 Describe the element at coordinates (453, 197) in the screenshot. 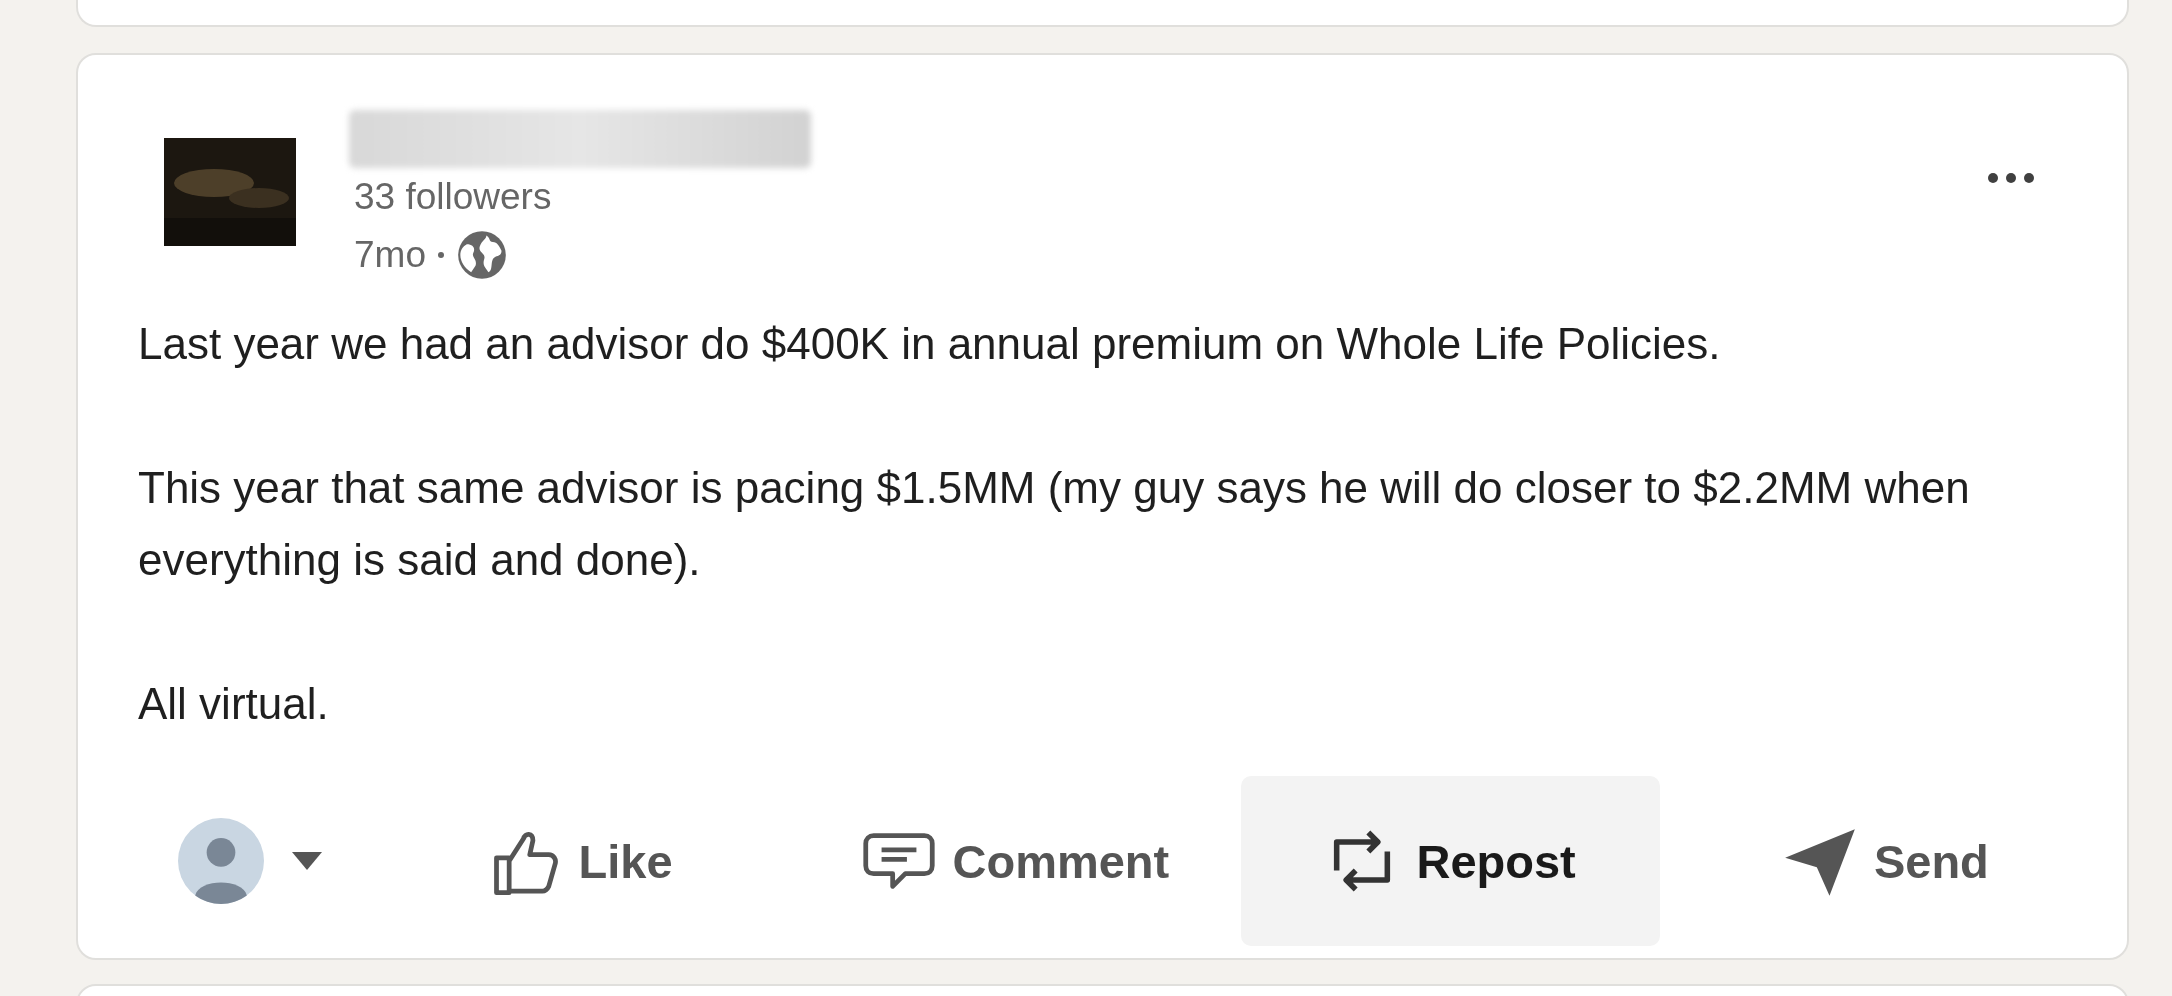

I see `follower-count: 33 followers` at that location.